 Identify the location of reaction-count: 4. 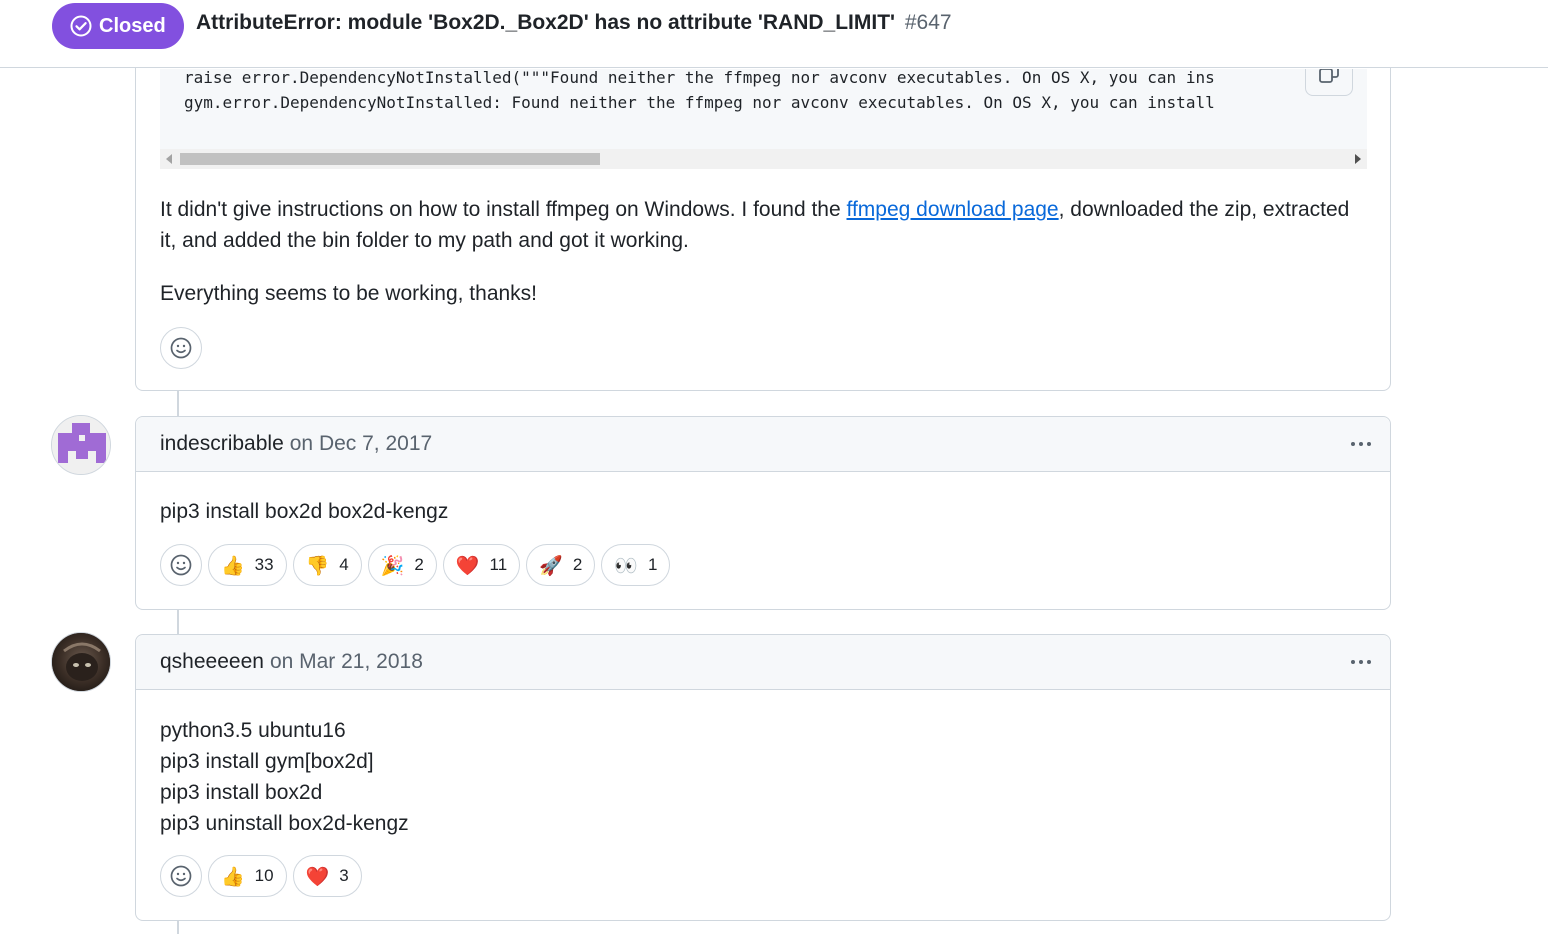
(344, 564).